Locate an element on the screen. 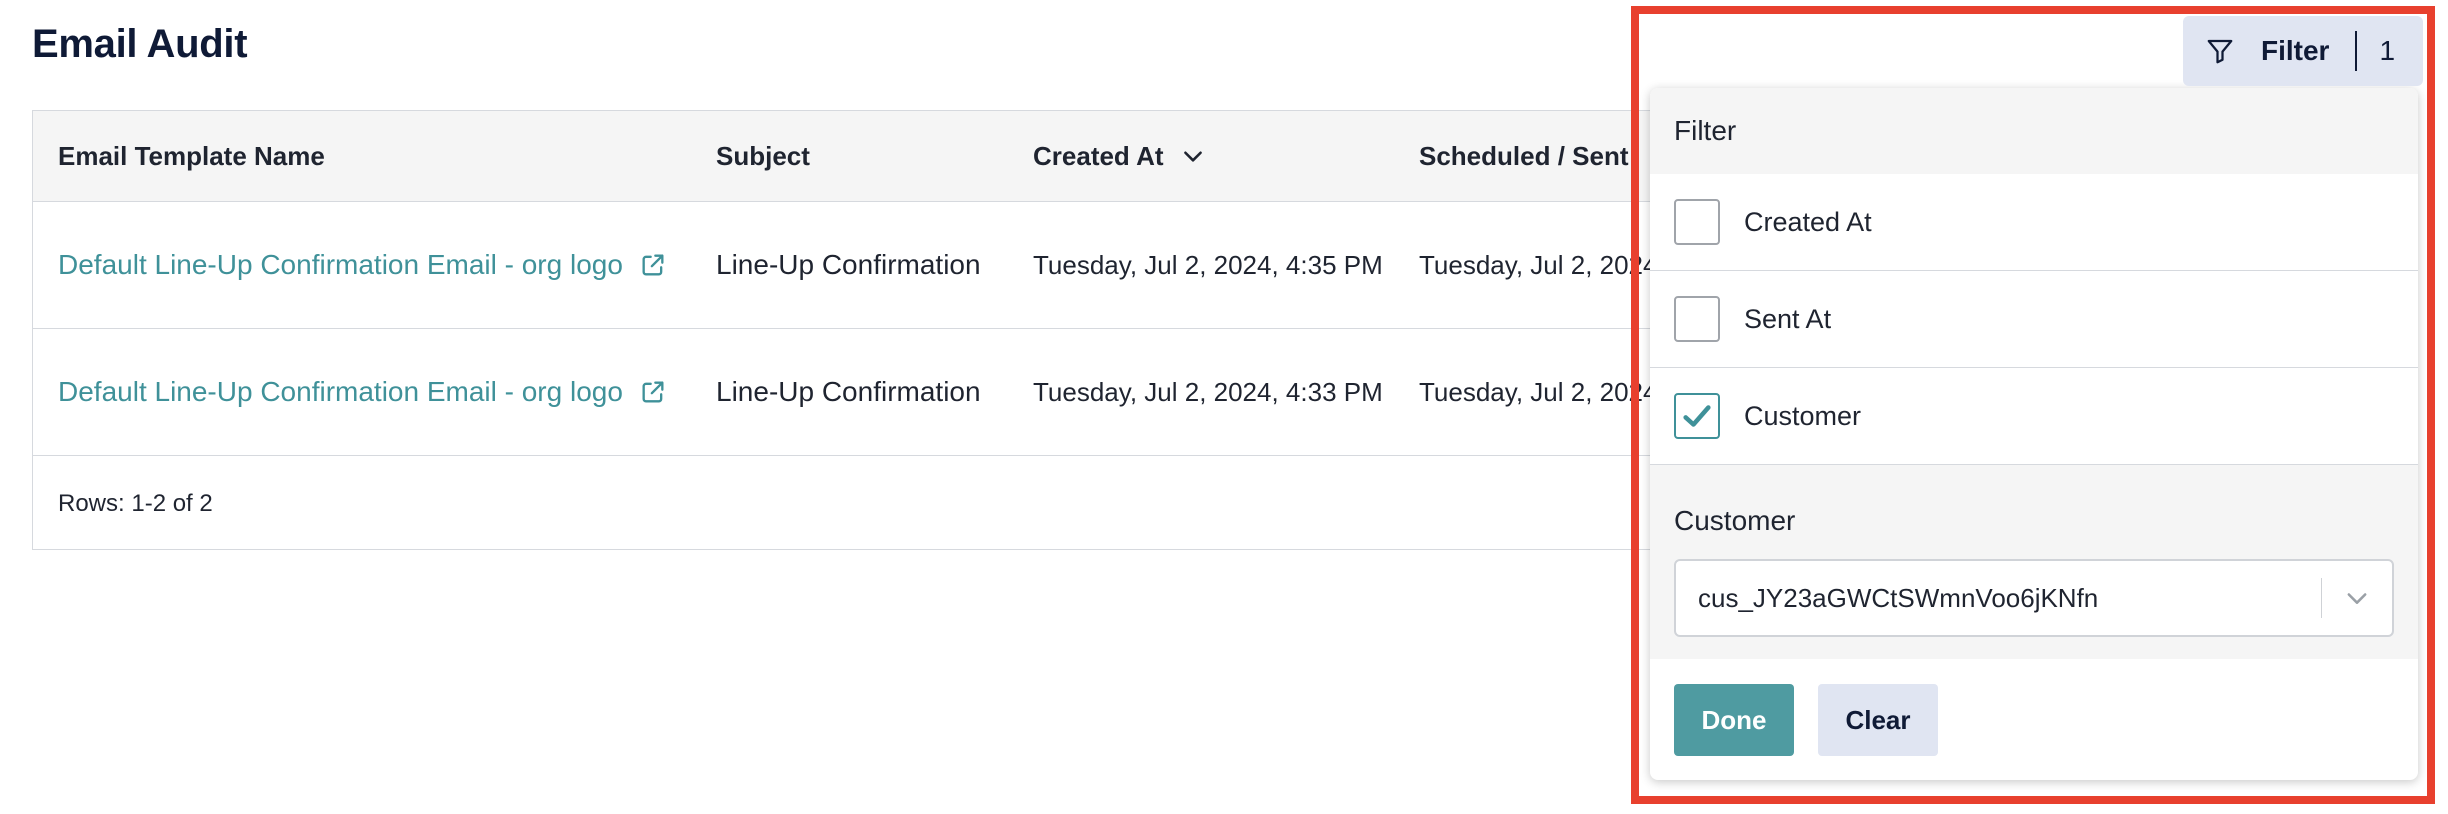 Image resolution: width=2448 pixels, height=814 pixels. row-count: Rows: 1-2 of 2 is located at coordinates (135, 503).